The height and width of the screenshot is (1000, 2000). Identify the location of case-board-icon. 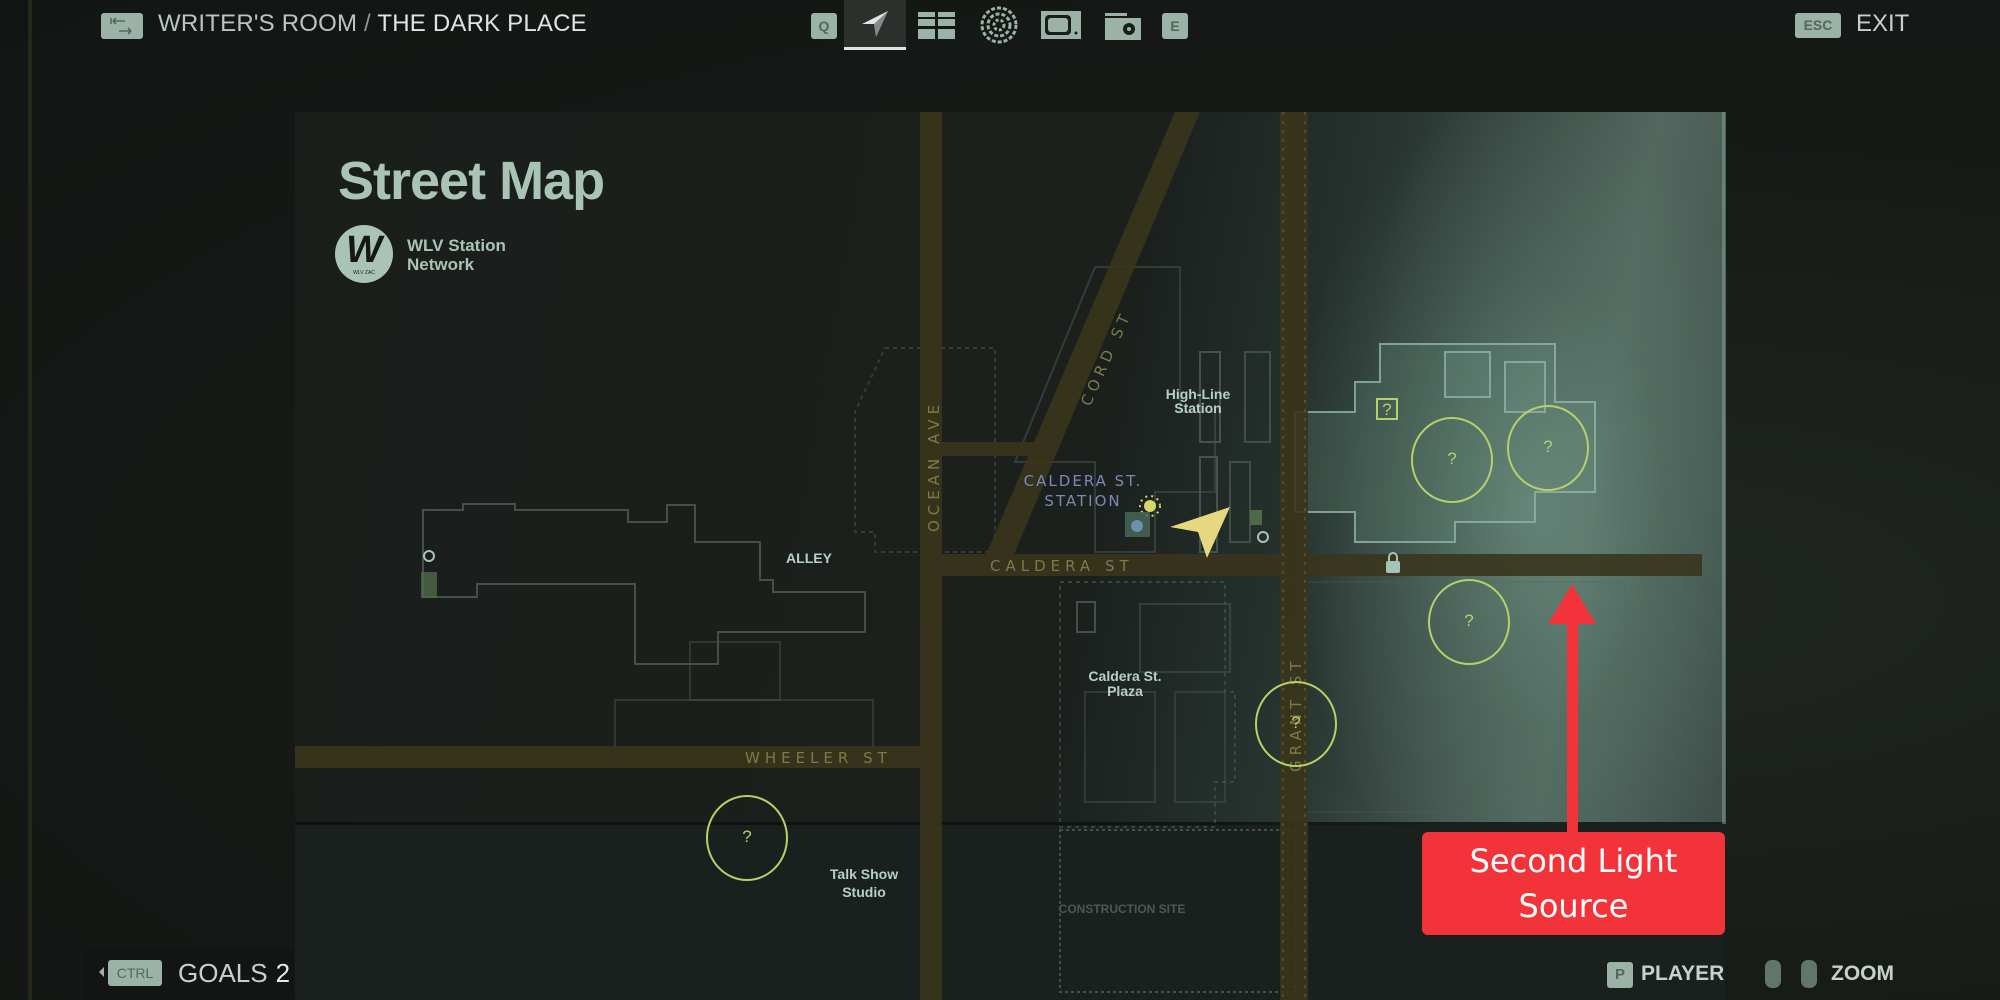
(936, 25).